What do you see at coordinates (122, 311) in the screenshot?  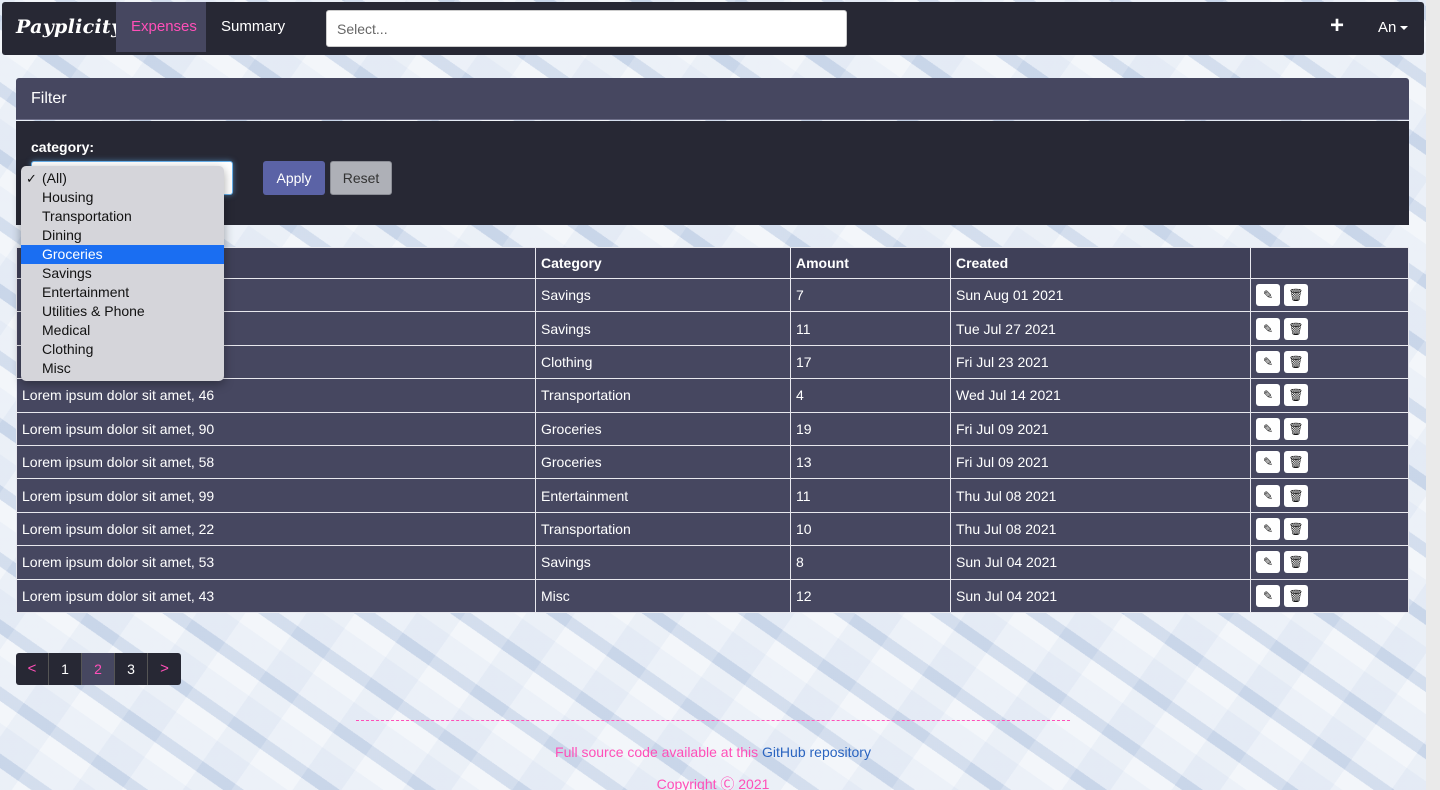 I see `dropdown-option-utilities: Utilities & Phone` at bounding box center [122, 311].